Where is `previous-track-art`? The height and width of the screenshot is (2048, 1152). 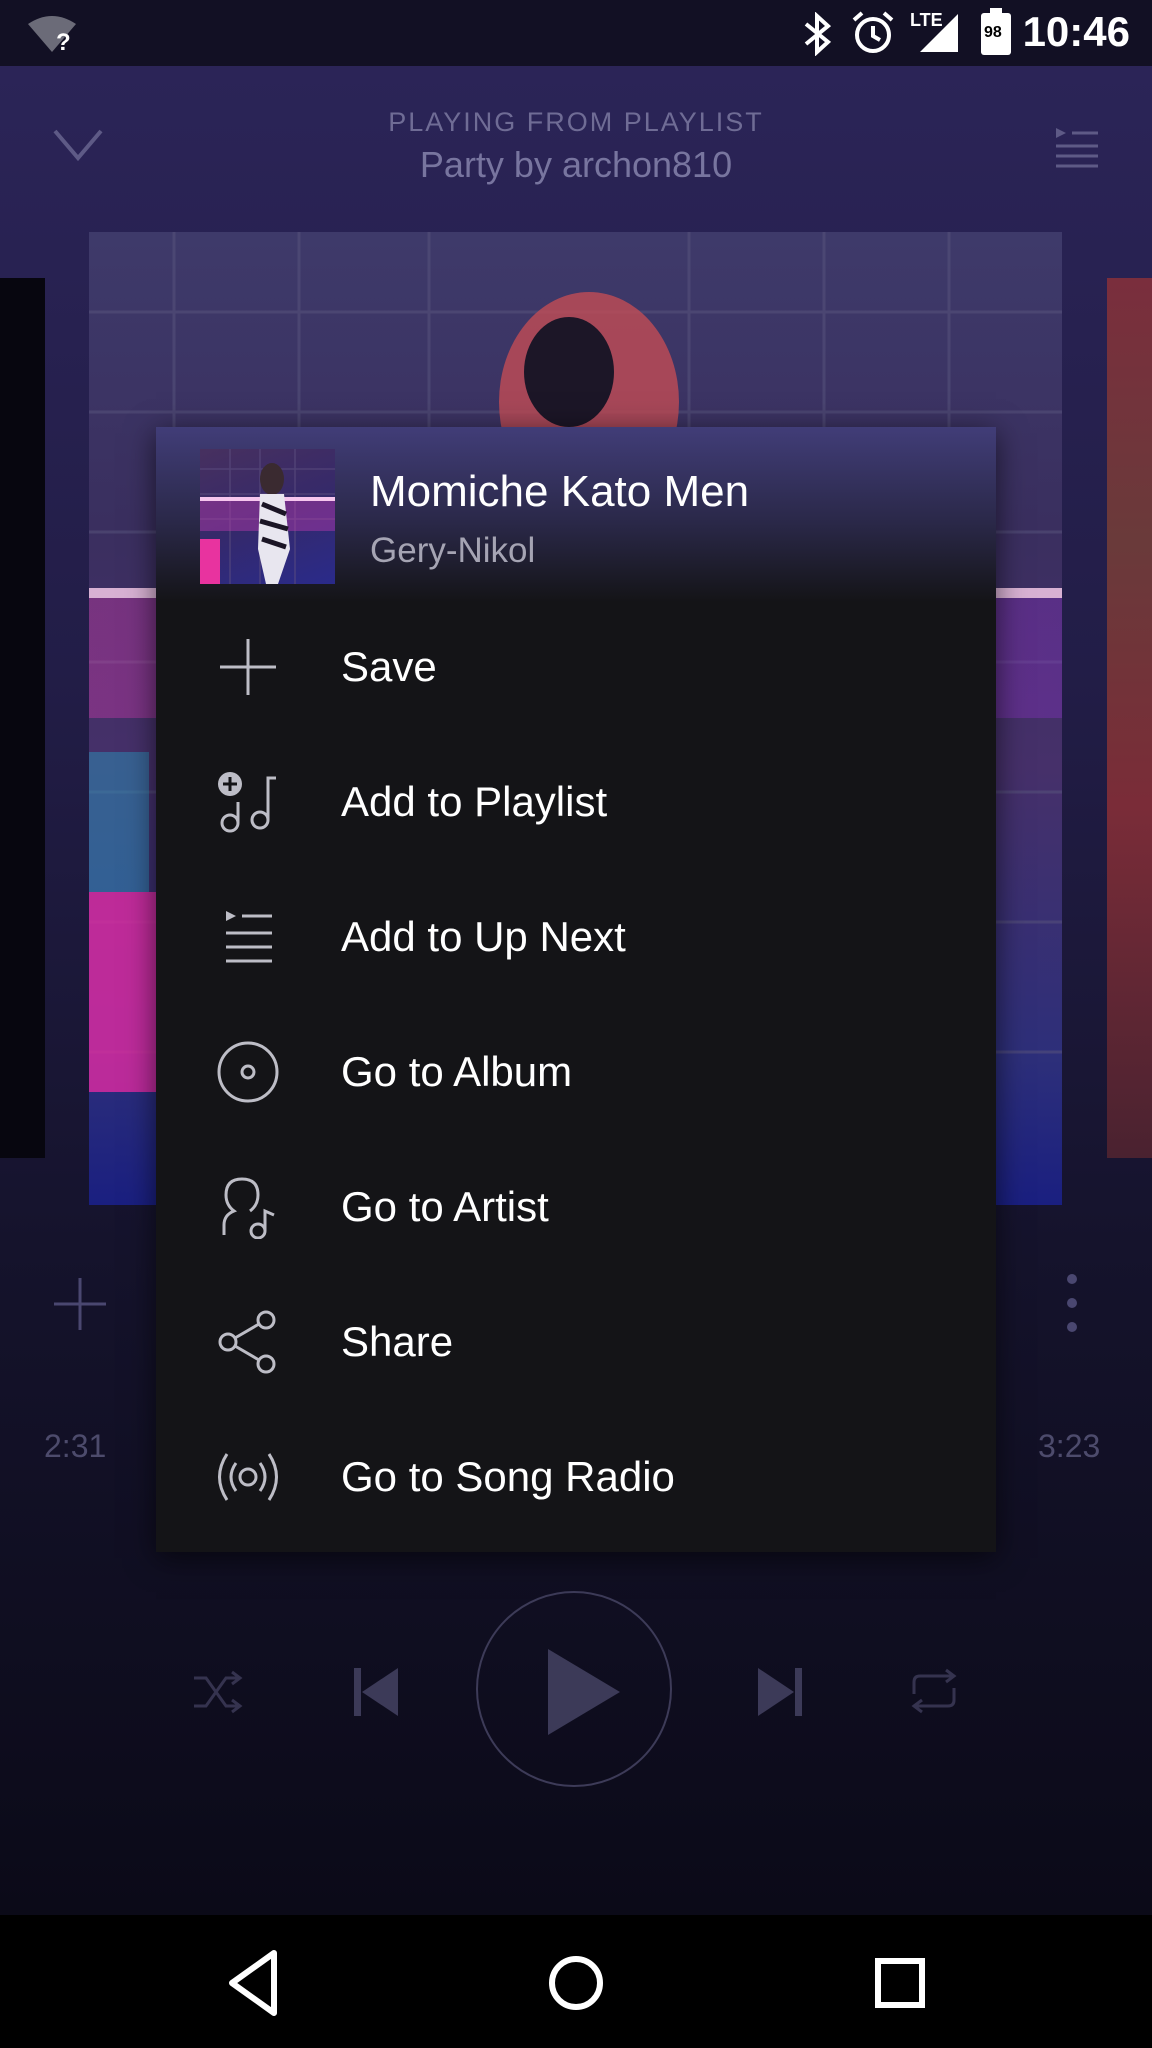 previous-track-art is located at coordinates (22, 718).